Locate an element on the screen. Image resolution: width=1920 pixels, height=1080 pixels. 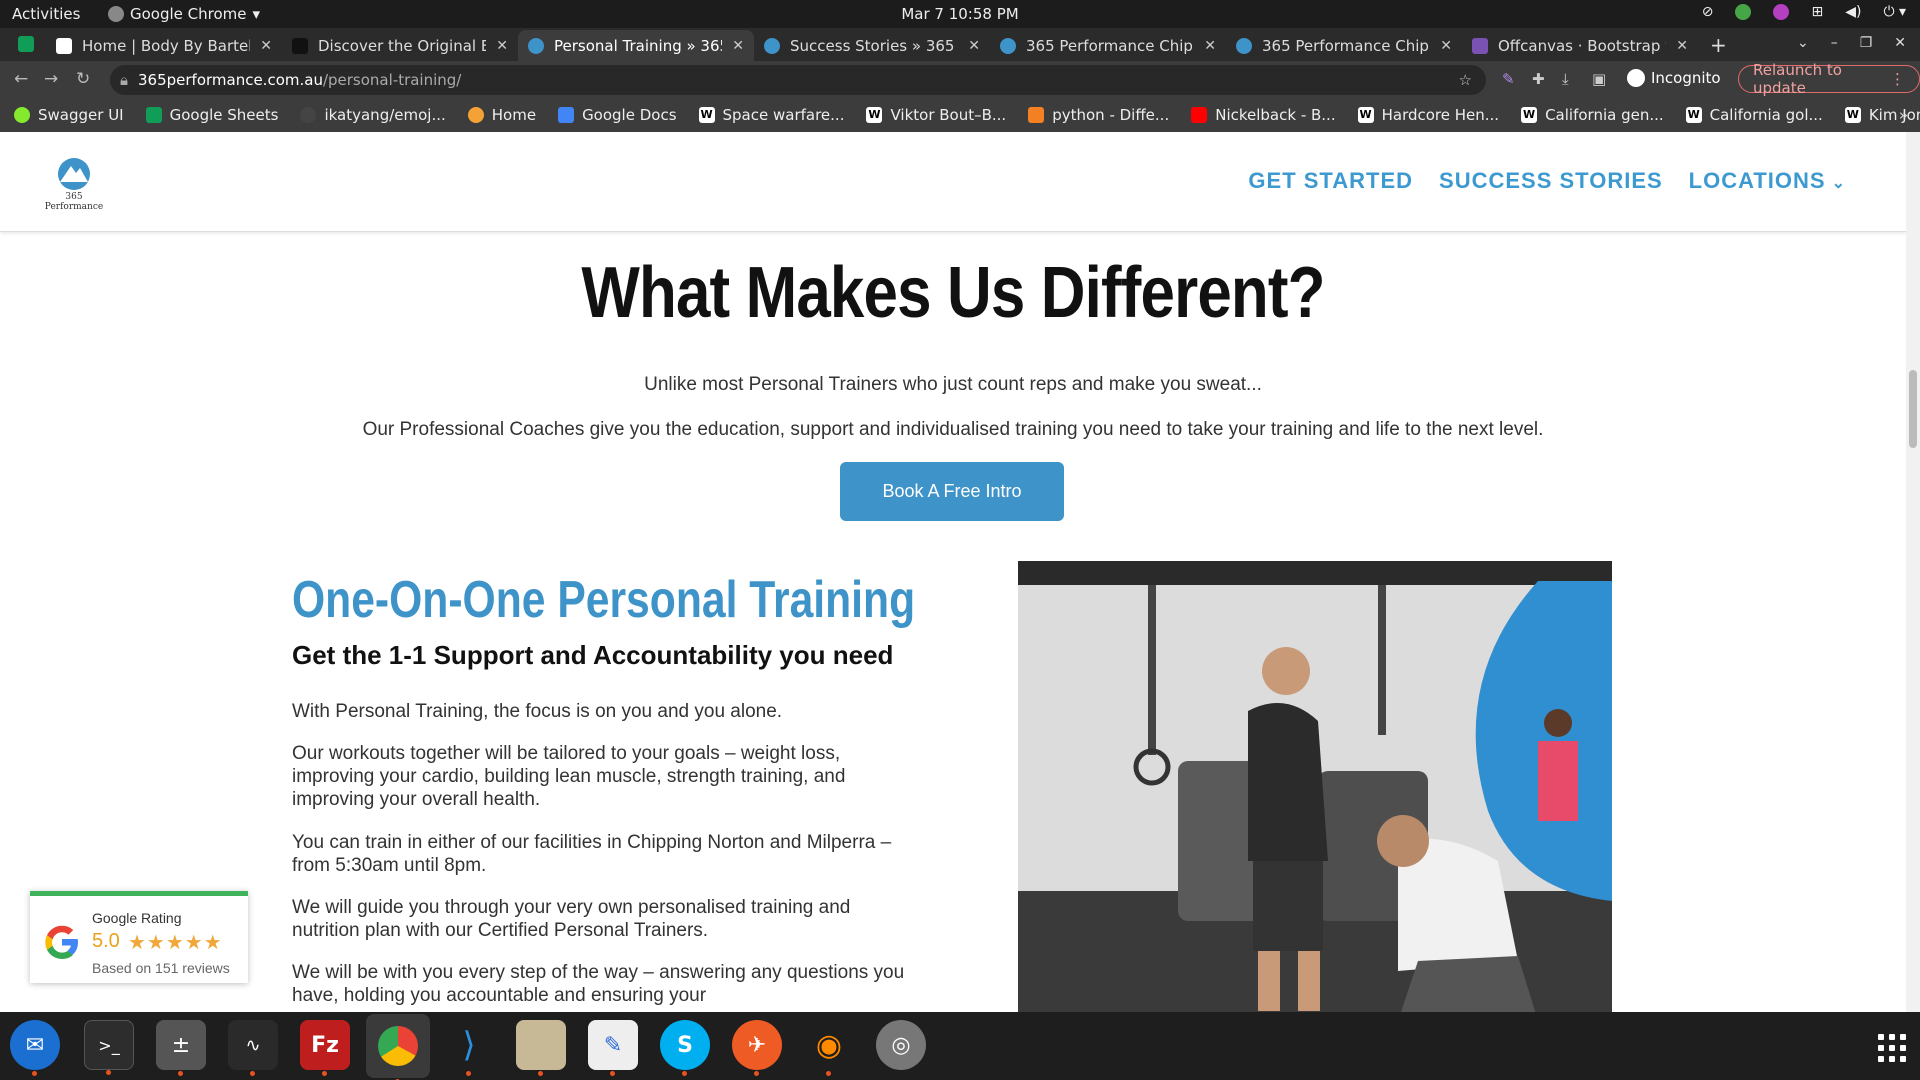
bookmarks-overflow-icon: » is located at coordinates (1903, 115).